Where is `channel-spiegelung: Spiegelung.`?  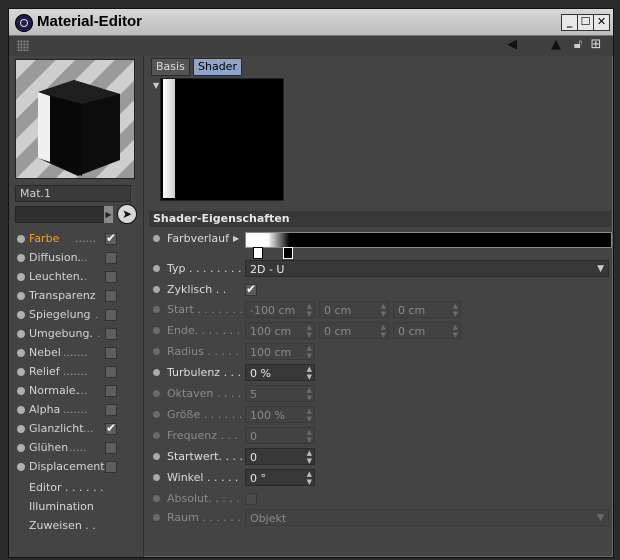
channel-spiegelung: Spiegelung. is located at coordinates (78, 315).